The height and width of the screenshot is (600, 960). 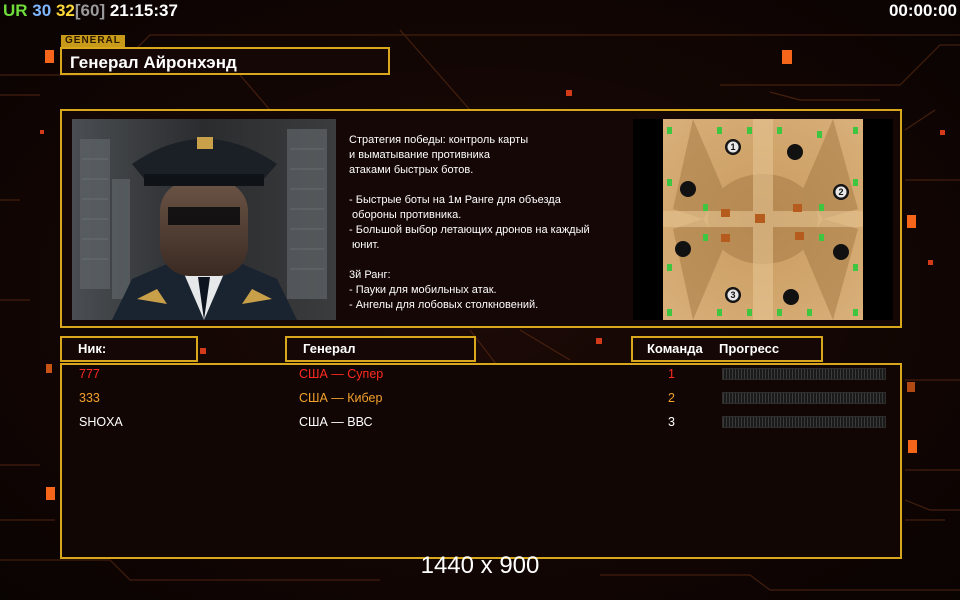 What do you see at coordinates (143, 10) in the screenshot?
I see `clock: 21:15:37` at bounding box center [143, 10].